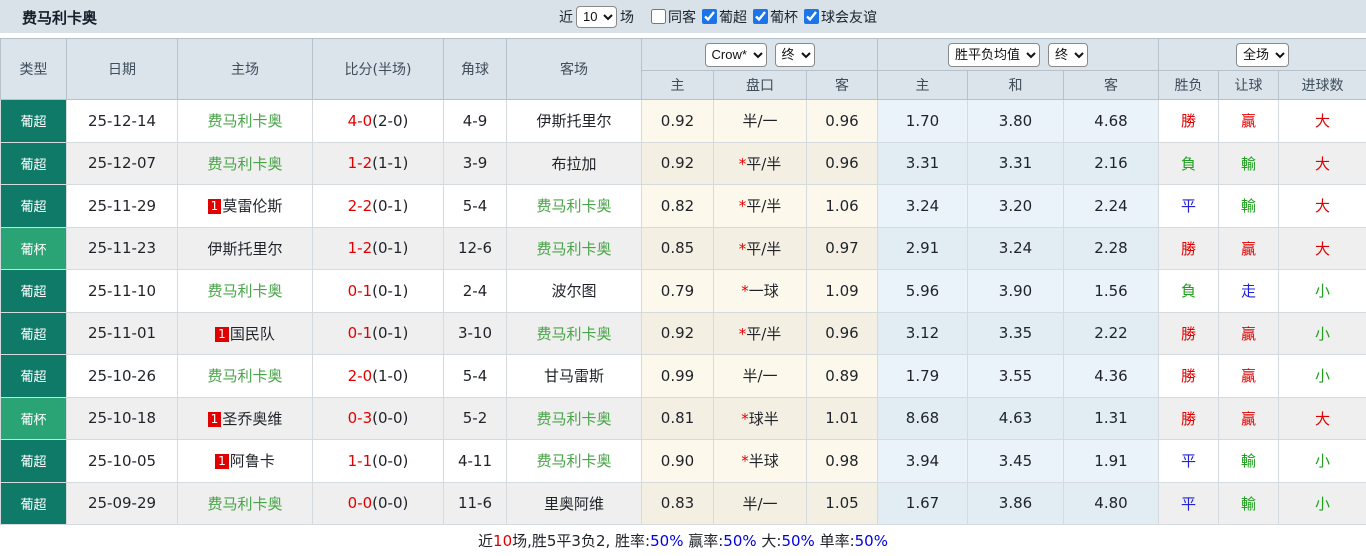 The height and width of the screenshot is (556, 1366). I want to click on mean-time-select: 终, so click(1068, 55).